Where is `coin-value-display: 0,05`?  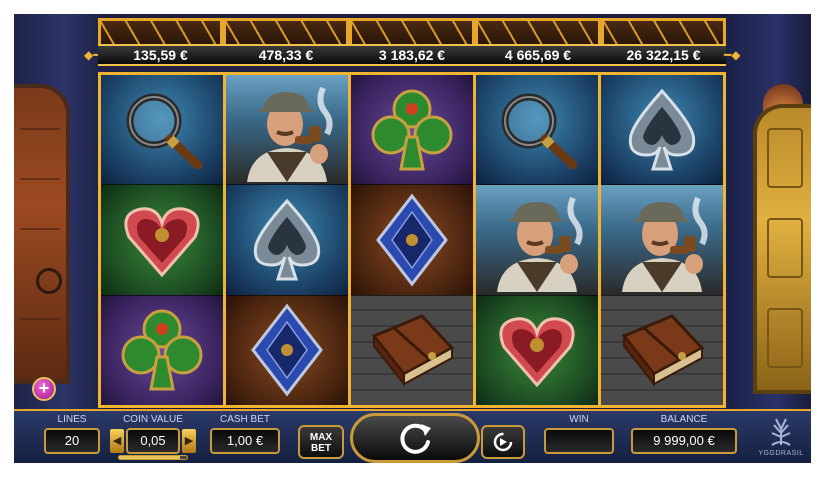 coin-value-display: 0,05 is located at coordinates (153, 441).